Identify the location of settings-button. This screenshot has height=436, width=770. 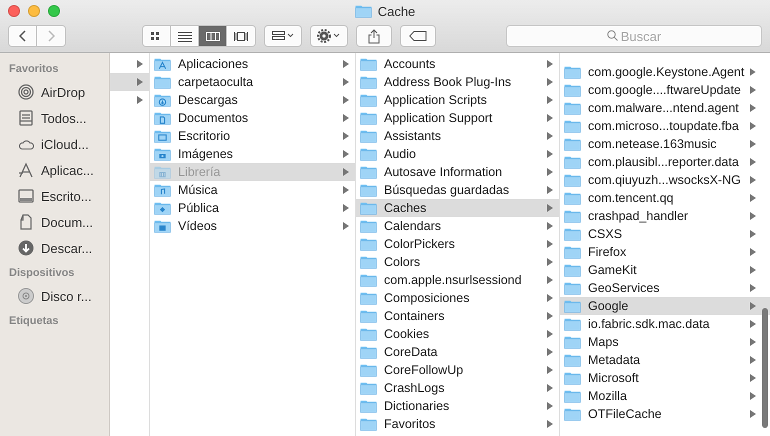
(329, 36).